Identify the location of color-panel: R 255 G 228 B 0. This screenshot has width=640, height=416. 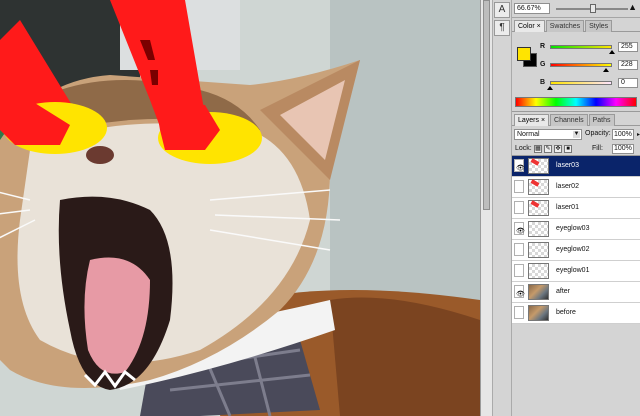
(576, 72).